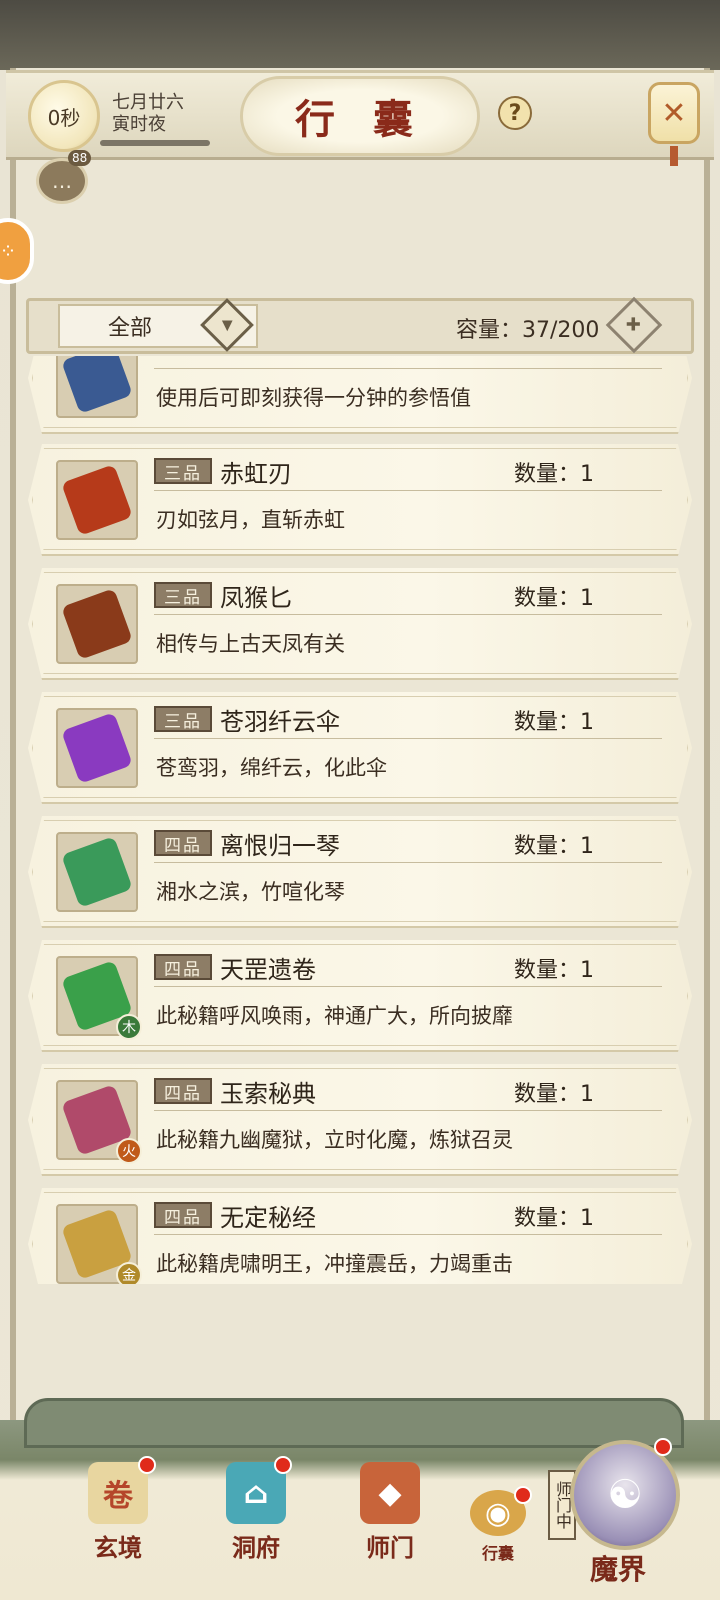 This screenshot has width=720, height=1600. I want to click on item-description: 湘水之滨，竹喧化琴, so click(250, 892).